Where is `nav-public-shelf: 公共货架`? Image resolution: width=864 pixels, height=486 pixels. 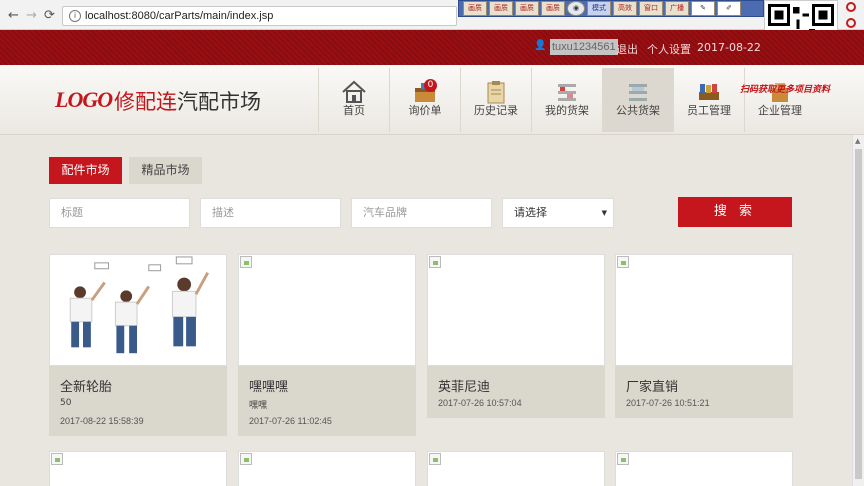
nav-public-shelf: 公共货架 is located at coordinates (637, 100).